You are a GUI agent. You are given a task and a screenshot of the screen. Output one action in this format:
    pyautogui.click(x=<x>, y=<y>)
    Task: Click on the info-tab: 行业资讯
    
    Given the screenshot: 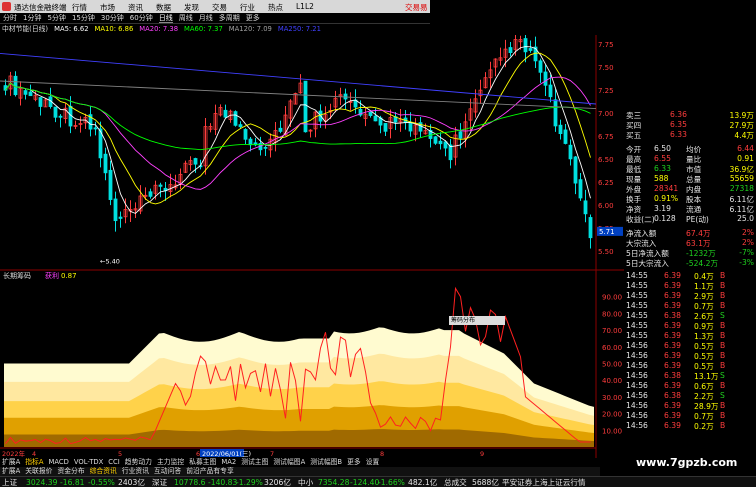 What is the action you would take?
    pyautogui.click(x=135, y=471)
    